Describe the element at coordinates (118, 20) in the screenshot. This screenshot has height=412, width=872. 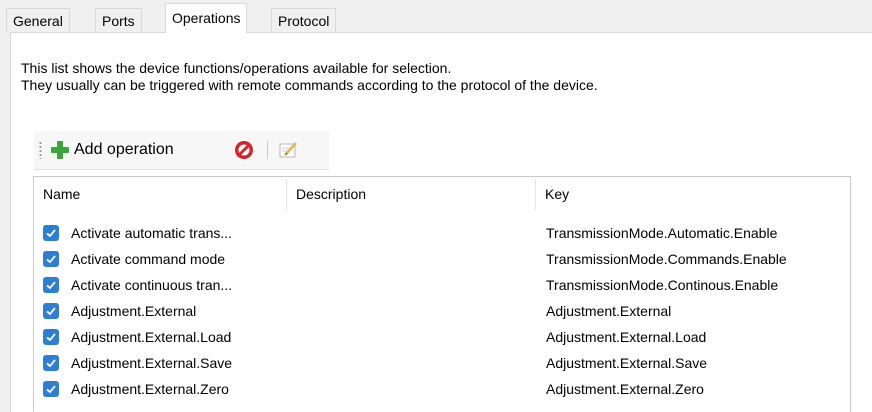
I see `tab-ports: Ports` at that location.